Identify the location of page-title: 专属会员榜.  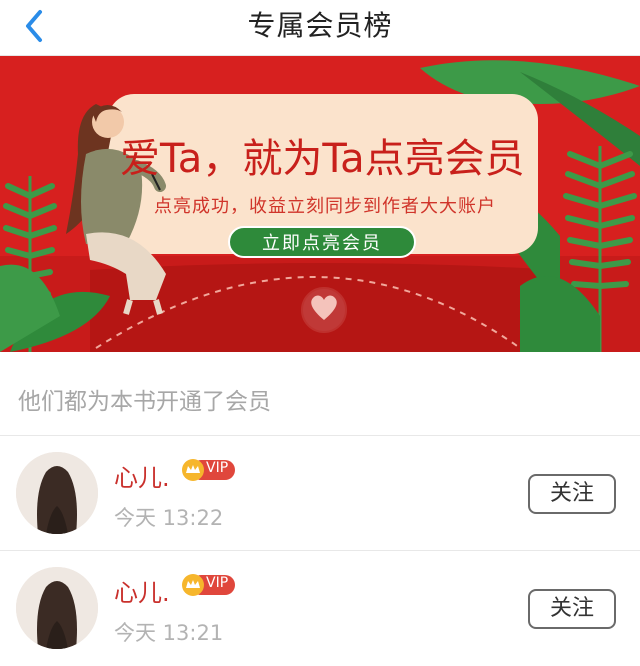
(320, 25).